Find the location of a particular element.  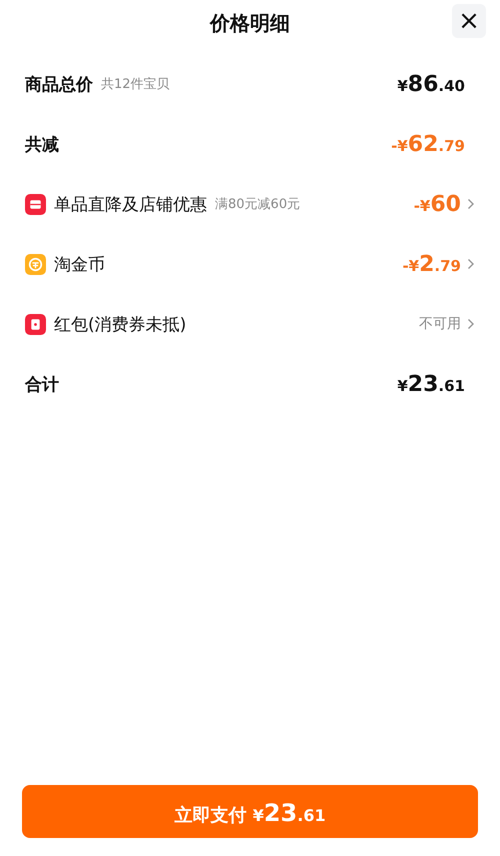

price-amount: -¥2.79 is located at coordinates (431, 264).